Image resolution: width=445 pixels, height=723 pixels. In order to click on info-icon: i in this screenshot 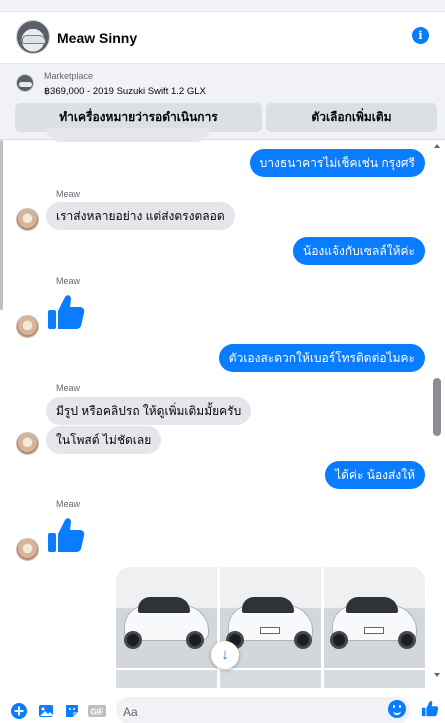, I will do `click(420, 35)`.